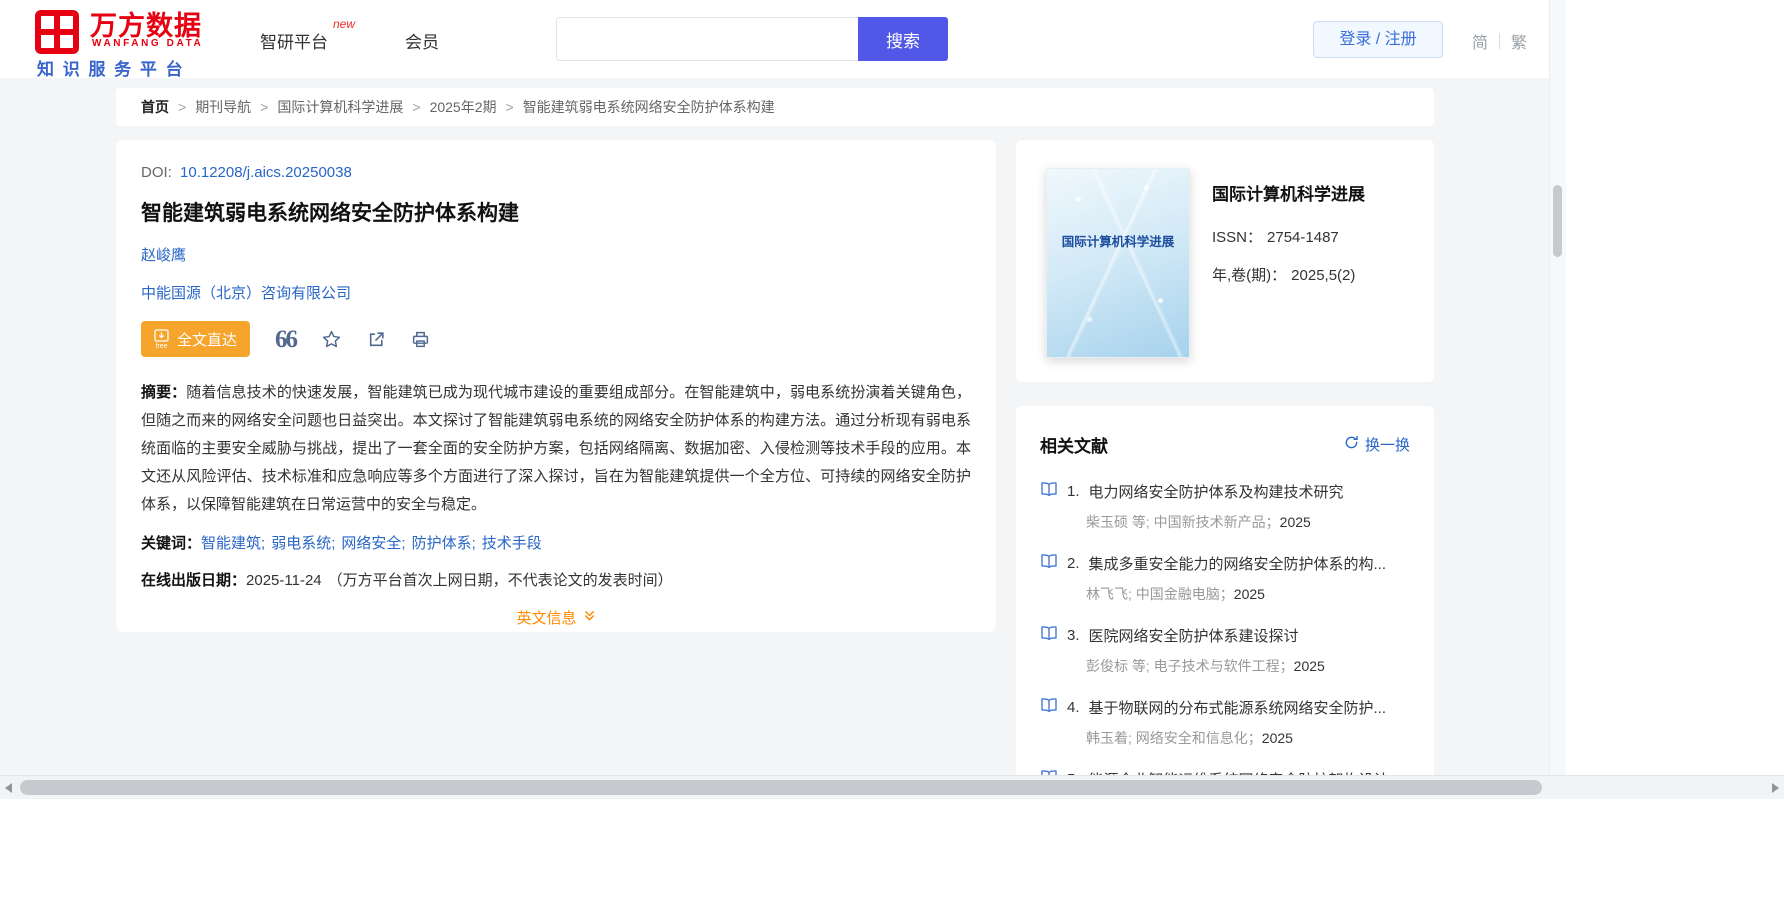  Describe the element at coordinates (331, 339) in the screenshot. I see `favorite-star-icon` at that location.